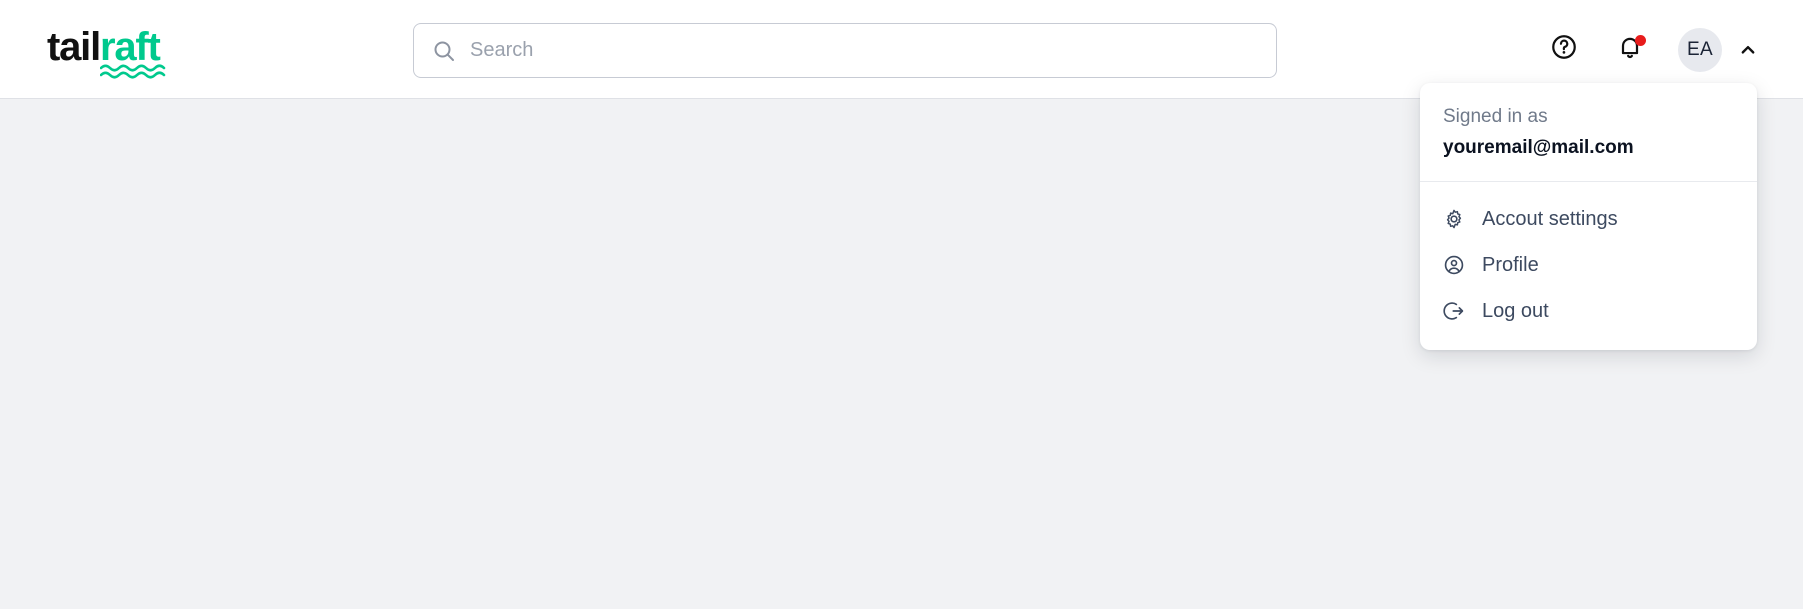  Describe the element at coordinates (1538, 147) in the screenshot. I see `signed-in-email: youremail@mail.com` at that location.